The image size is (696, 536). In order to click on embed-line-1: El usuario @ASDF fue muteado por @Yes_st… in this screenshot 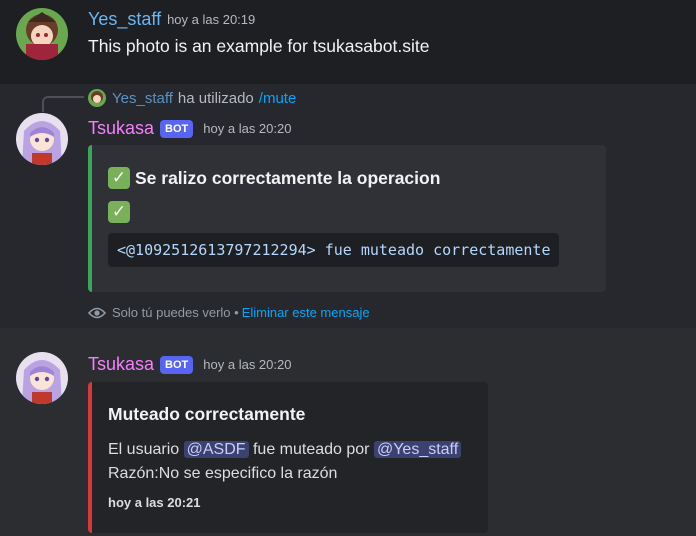, I will do `click(285, 450)`.